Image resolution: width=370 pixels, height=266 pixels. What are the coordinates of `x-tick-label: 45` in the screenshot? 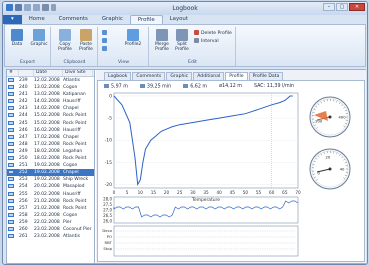 It's located at (233, 192).